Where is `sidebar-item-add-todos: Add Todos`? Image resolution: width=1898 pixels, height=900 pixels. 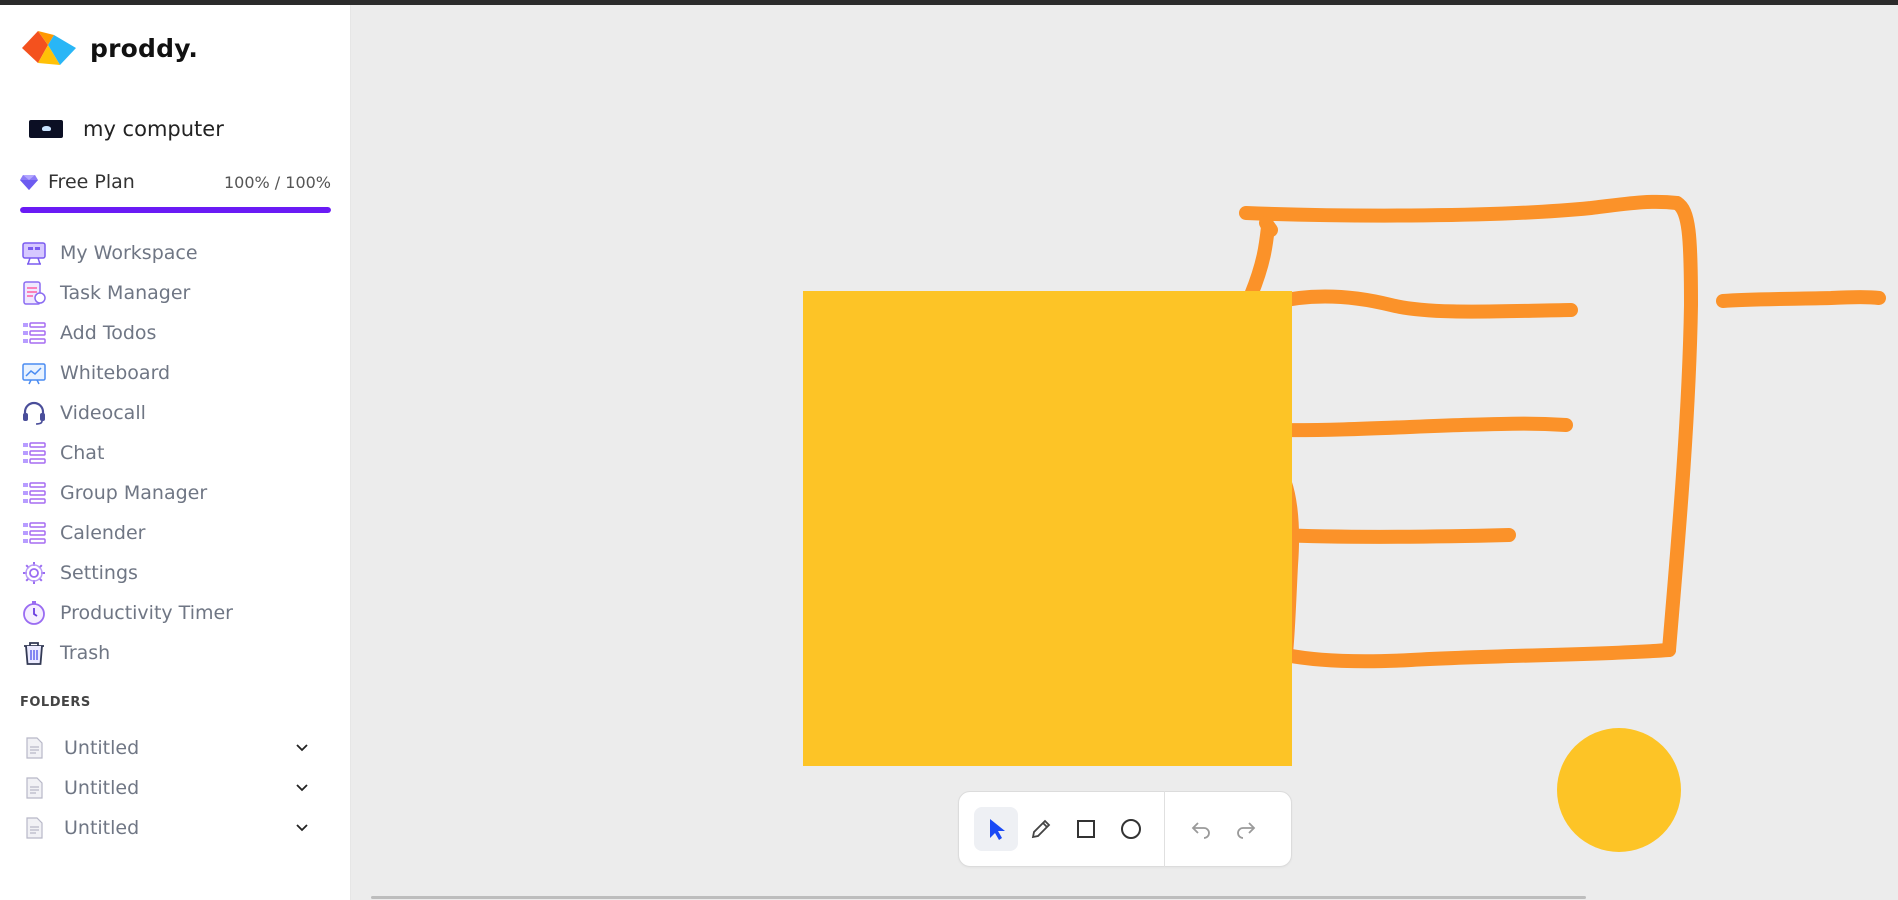 sidebar-item-add-todos: Add Todos is located at coordinates (175, 333).